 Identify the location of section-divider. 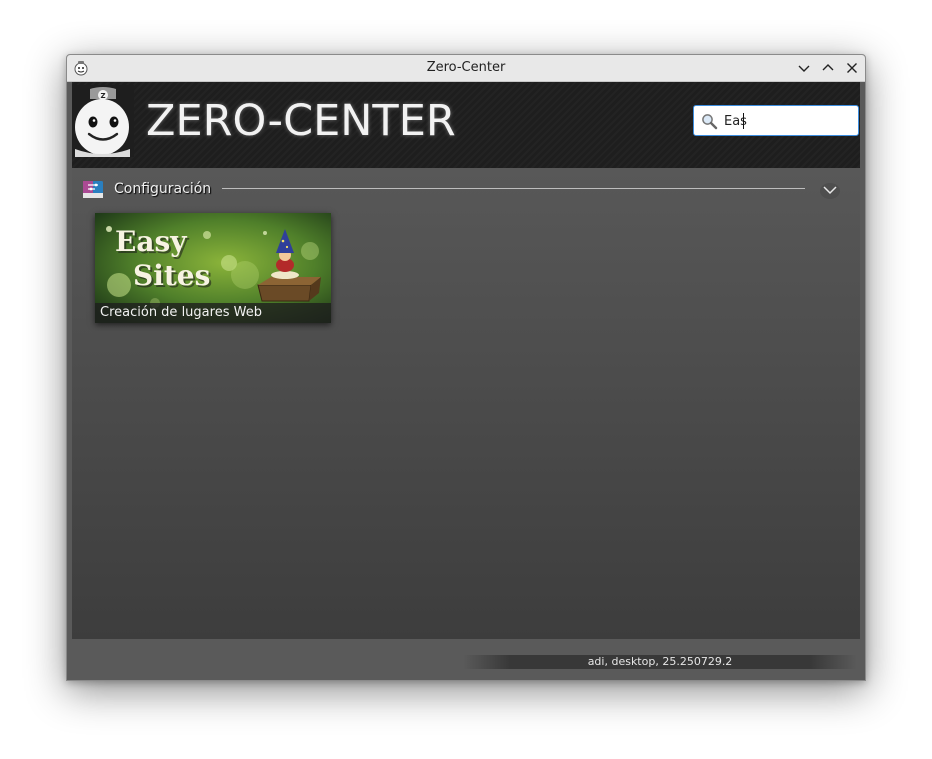
(513, 188).